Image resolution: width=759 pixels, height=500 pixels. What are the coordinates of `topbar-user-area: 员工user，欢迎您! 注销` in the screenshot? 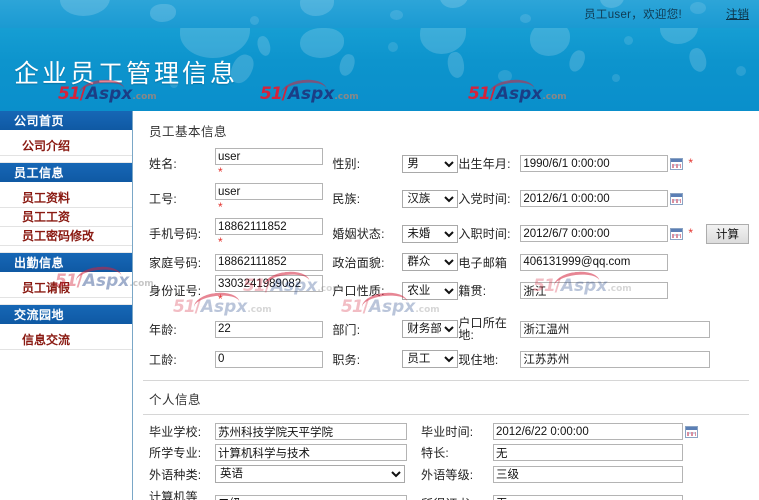 It's located at (671, 14).